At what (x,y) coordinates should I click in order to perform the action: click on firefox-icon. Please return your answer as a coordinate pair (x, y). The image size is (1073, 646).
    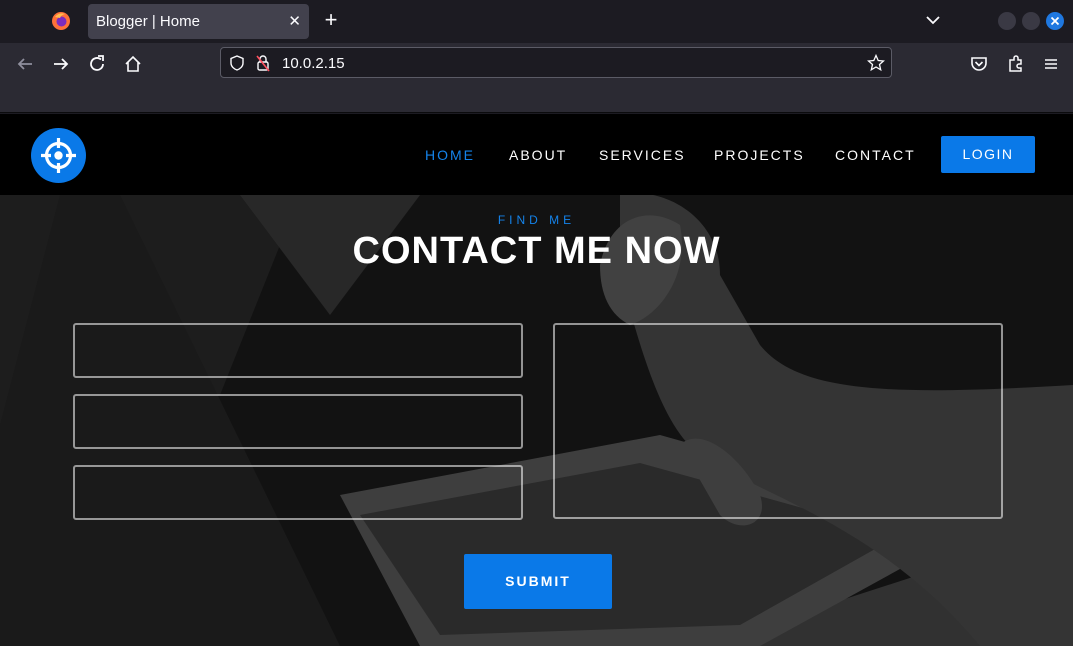
    Looking at the image, I should click on (61, 21).